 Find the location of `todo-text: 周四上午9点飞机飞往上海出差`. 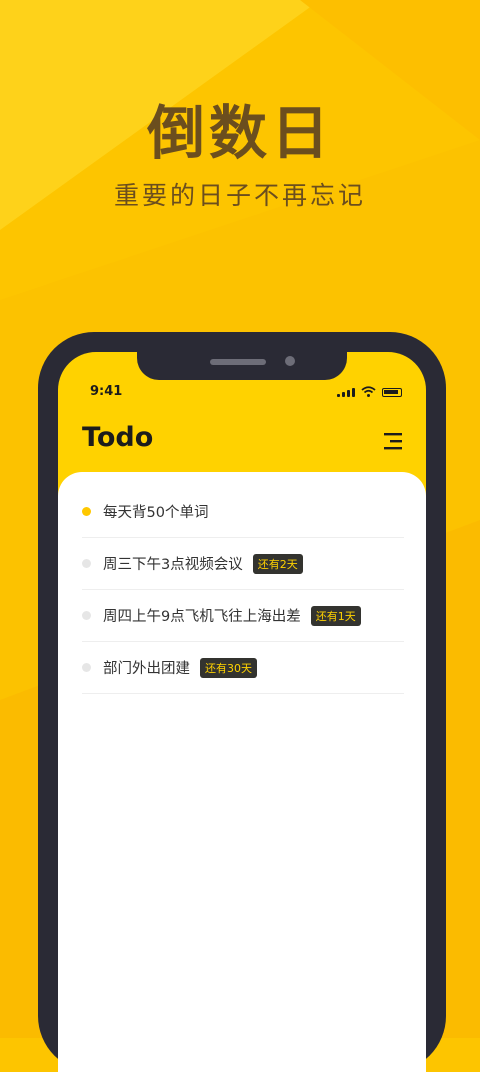

todo-text: 周四上午9点飞机飞往上海出差 is located at coordinates (202, 617).